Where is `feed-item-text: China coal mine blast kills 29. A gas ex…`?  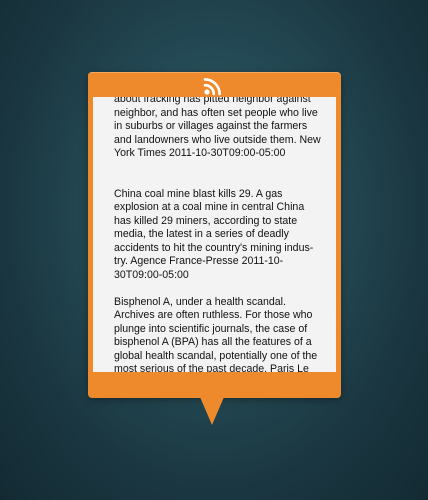 feed-item-text: China coal mine blast kills 29. A gas ex… is located at coordinates (214, 234).